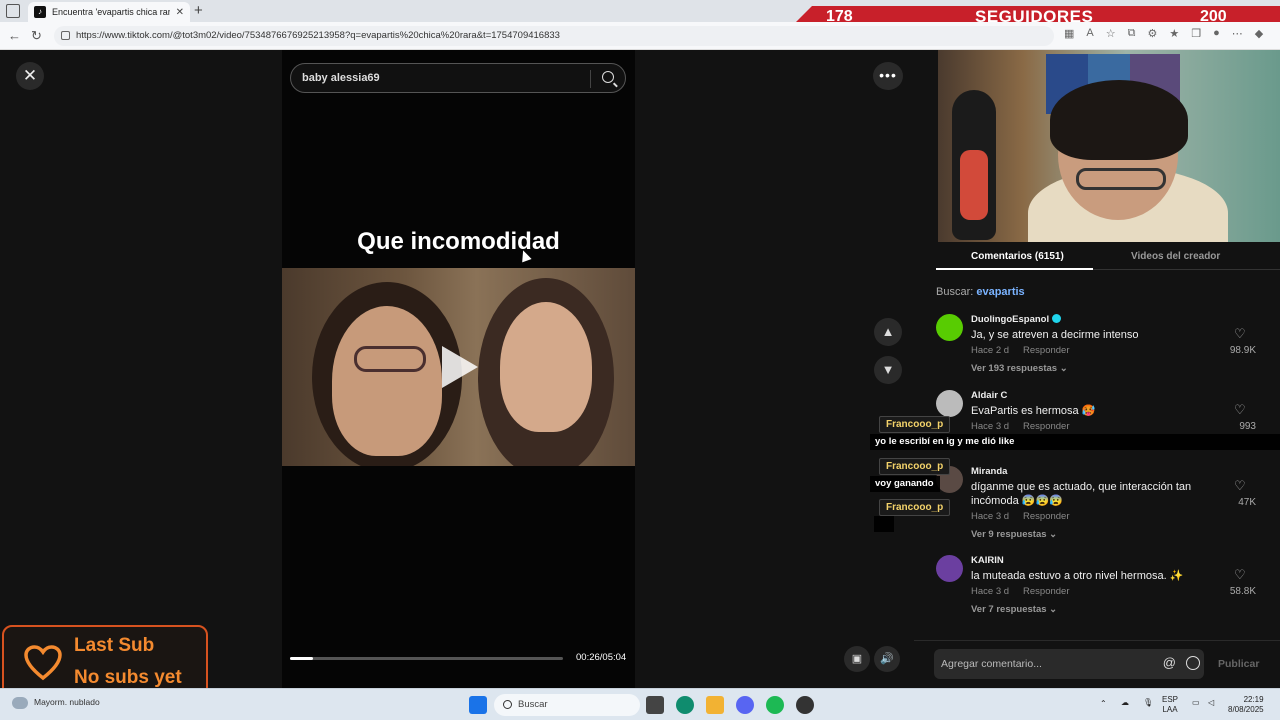 This screenshot has height=720, width=1280. What do you see at coordinates (14, 35) in the screenshot?
I see `back-icon: ←` at bounding box center [14, 35].